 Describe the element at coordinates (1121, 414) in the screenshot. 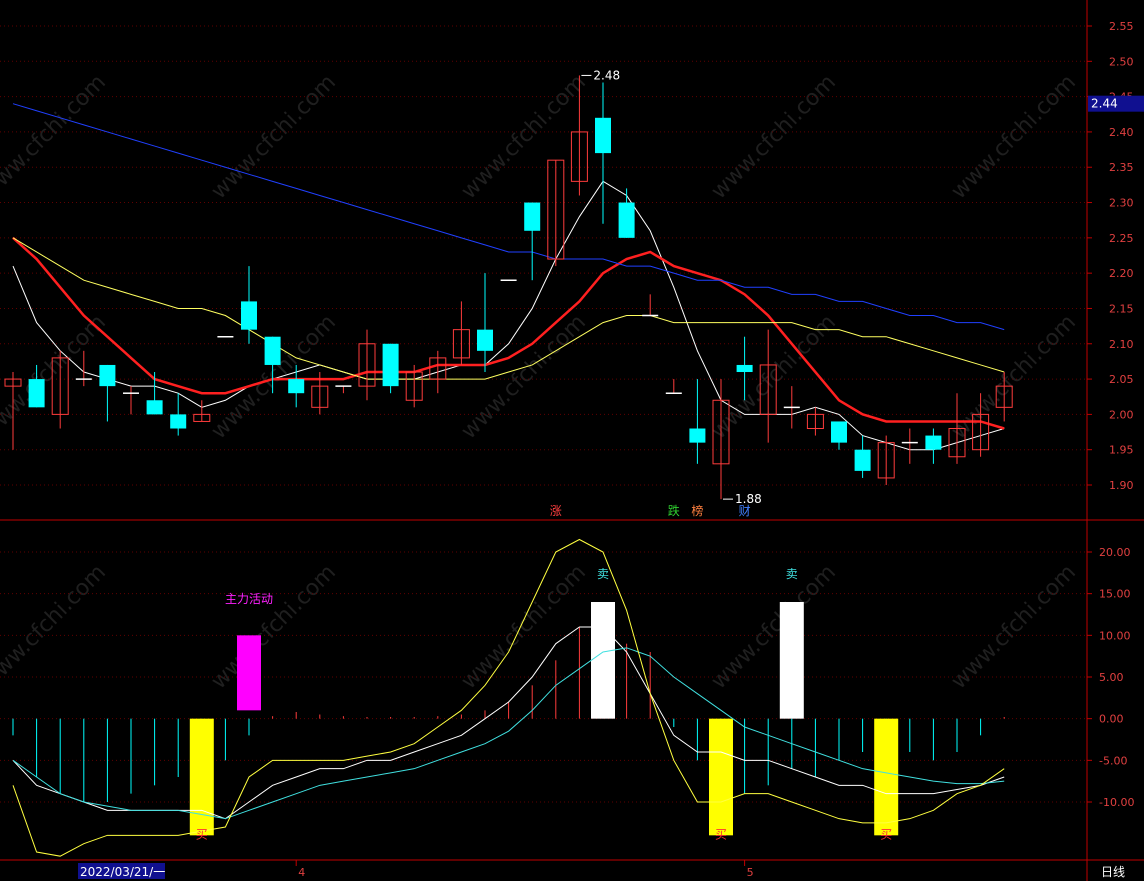

I see `price-tick-label: 2.00` at that location.